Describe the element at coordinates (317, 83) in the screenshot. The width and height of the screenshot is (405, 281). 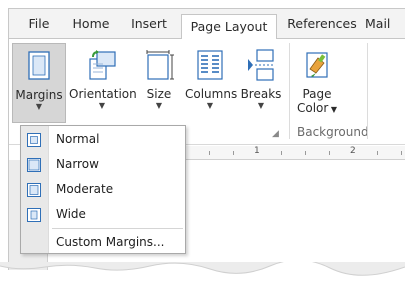
I see `page-color-button: Page Color ▼` at that location.